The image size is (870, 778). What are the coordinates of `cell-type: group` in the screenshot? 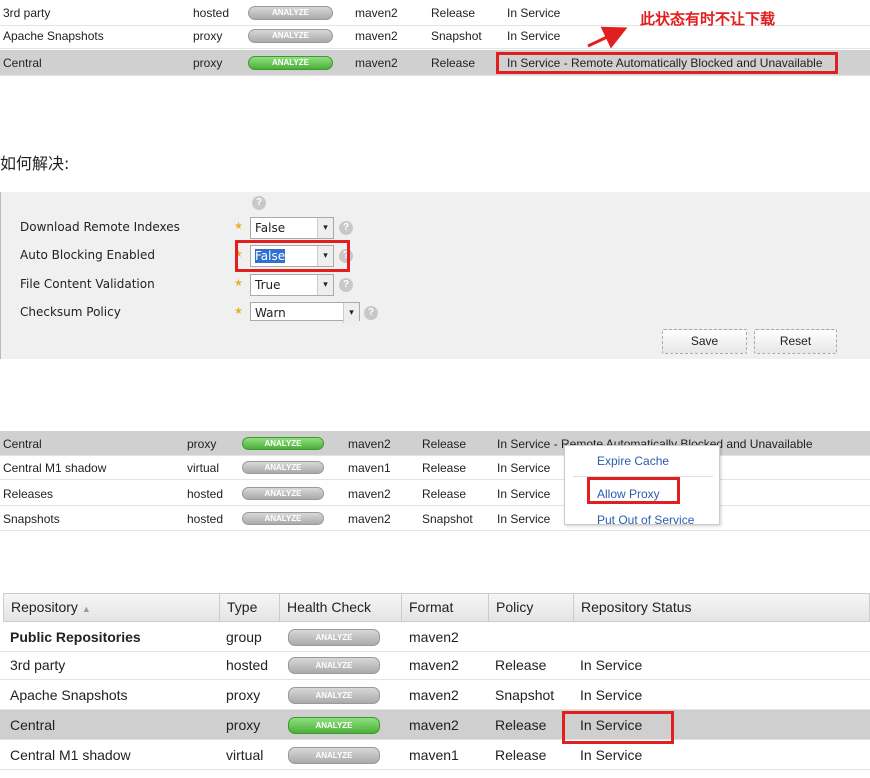 It's located at (244, 637).